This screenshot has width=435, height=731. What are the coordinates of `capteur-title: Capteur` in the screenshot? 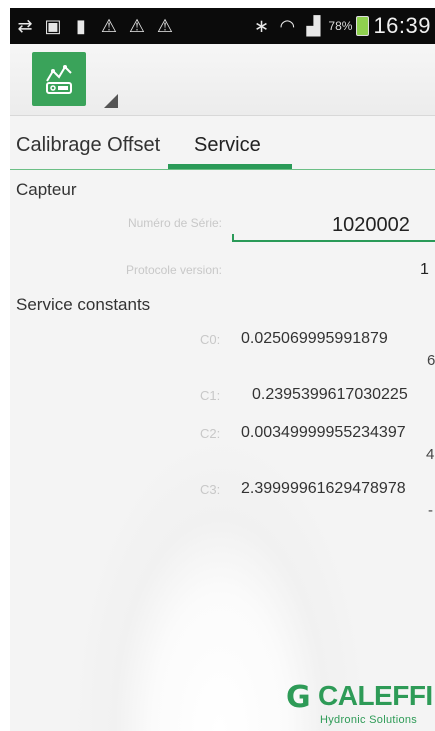 It's located at (46, 189).